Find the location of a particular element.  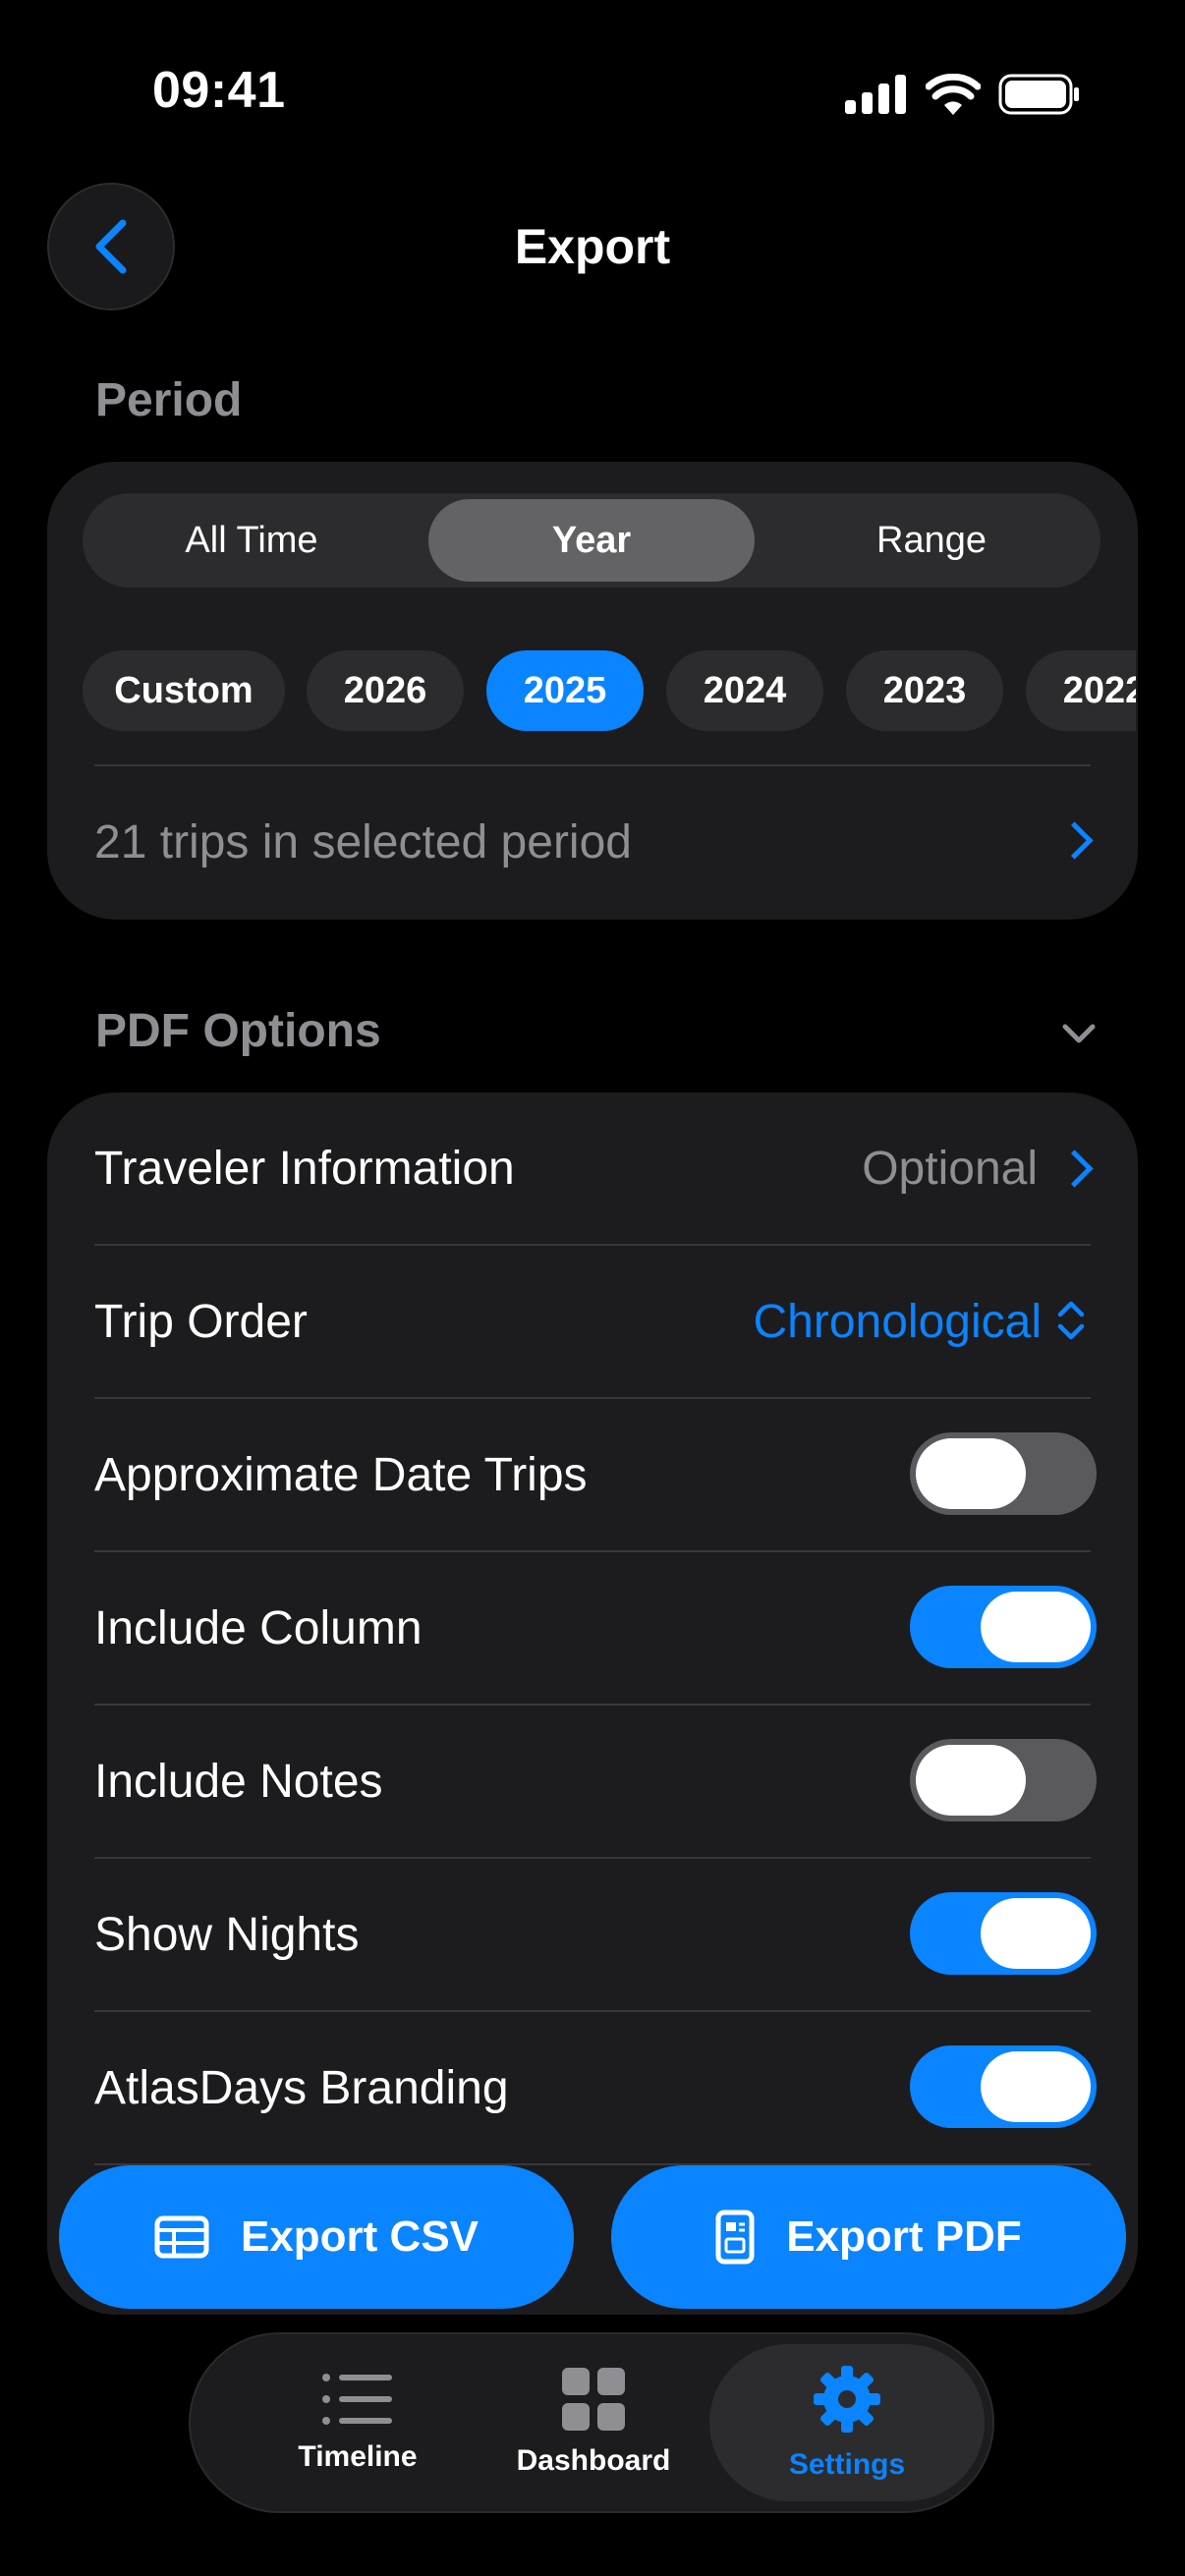

chip-2025: 2025 is located at coordinates (565, 690).